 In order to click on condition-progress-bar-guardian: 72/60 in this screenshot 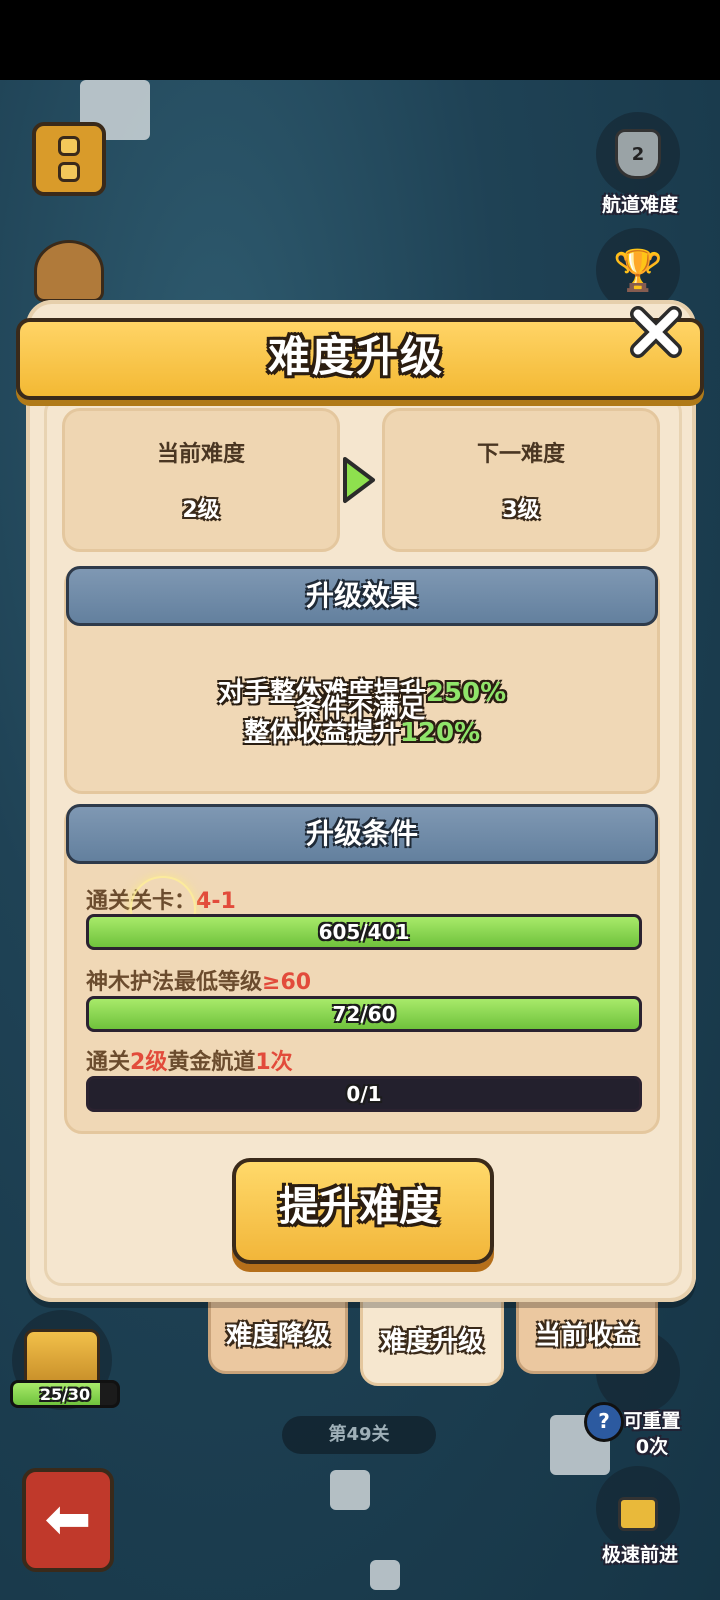, I will do `click(364, 1014)`.